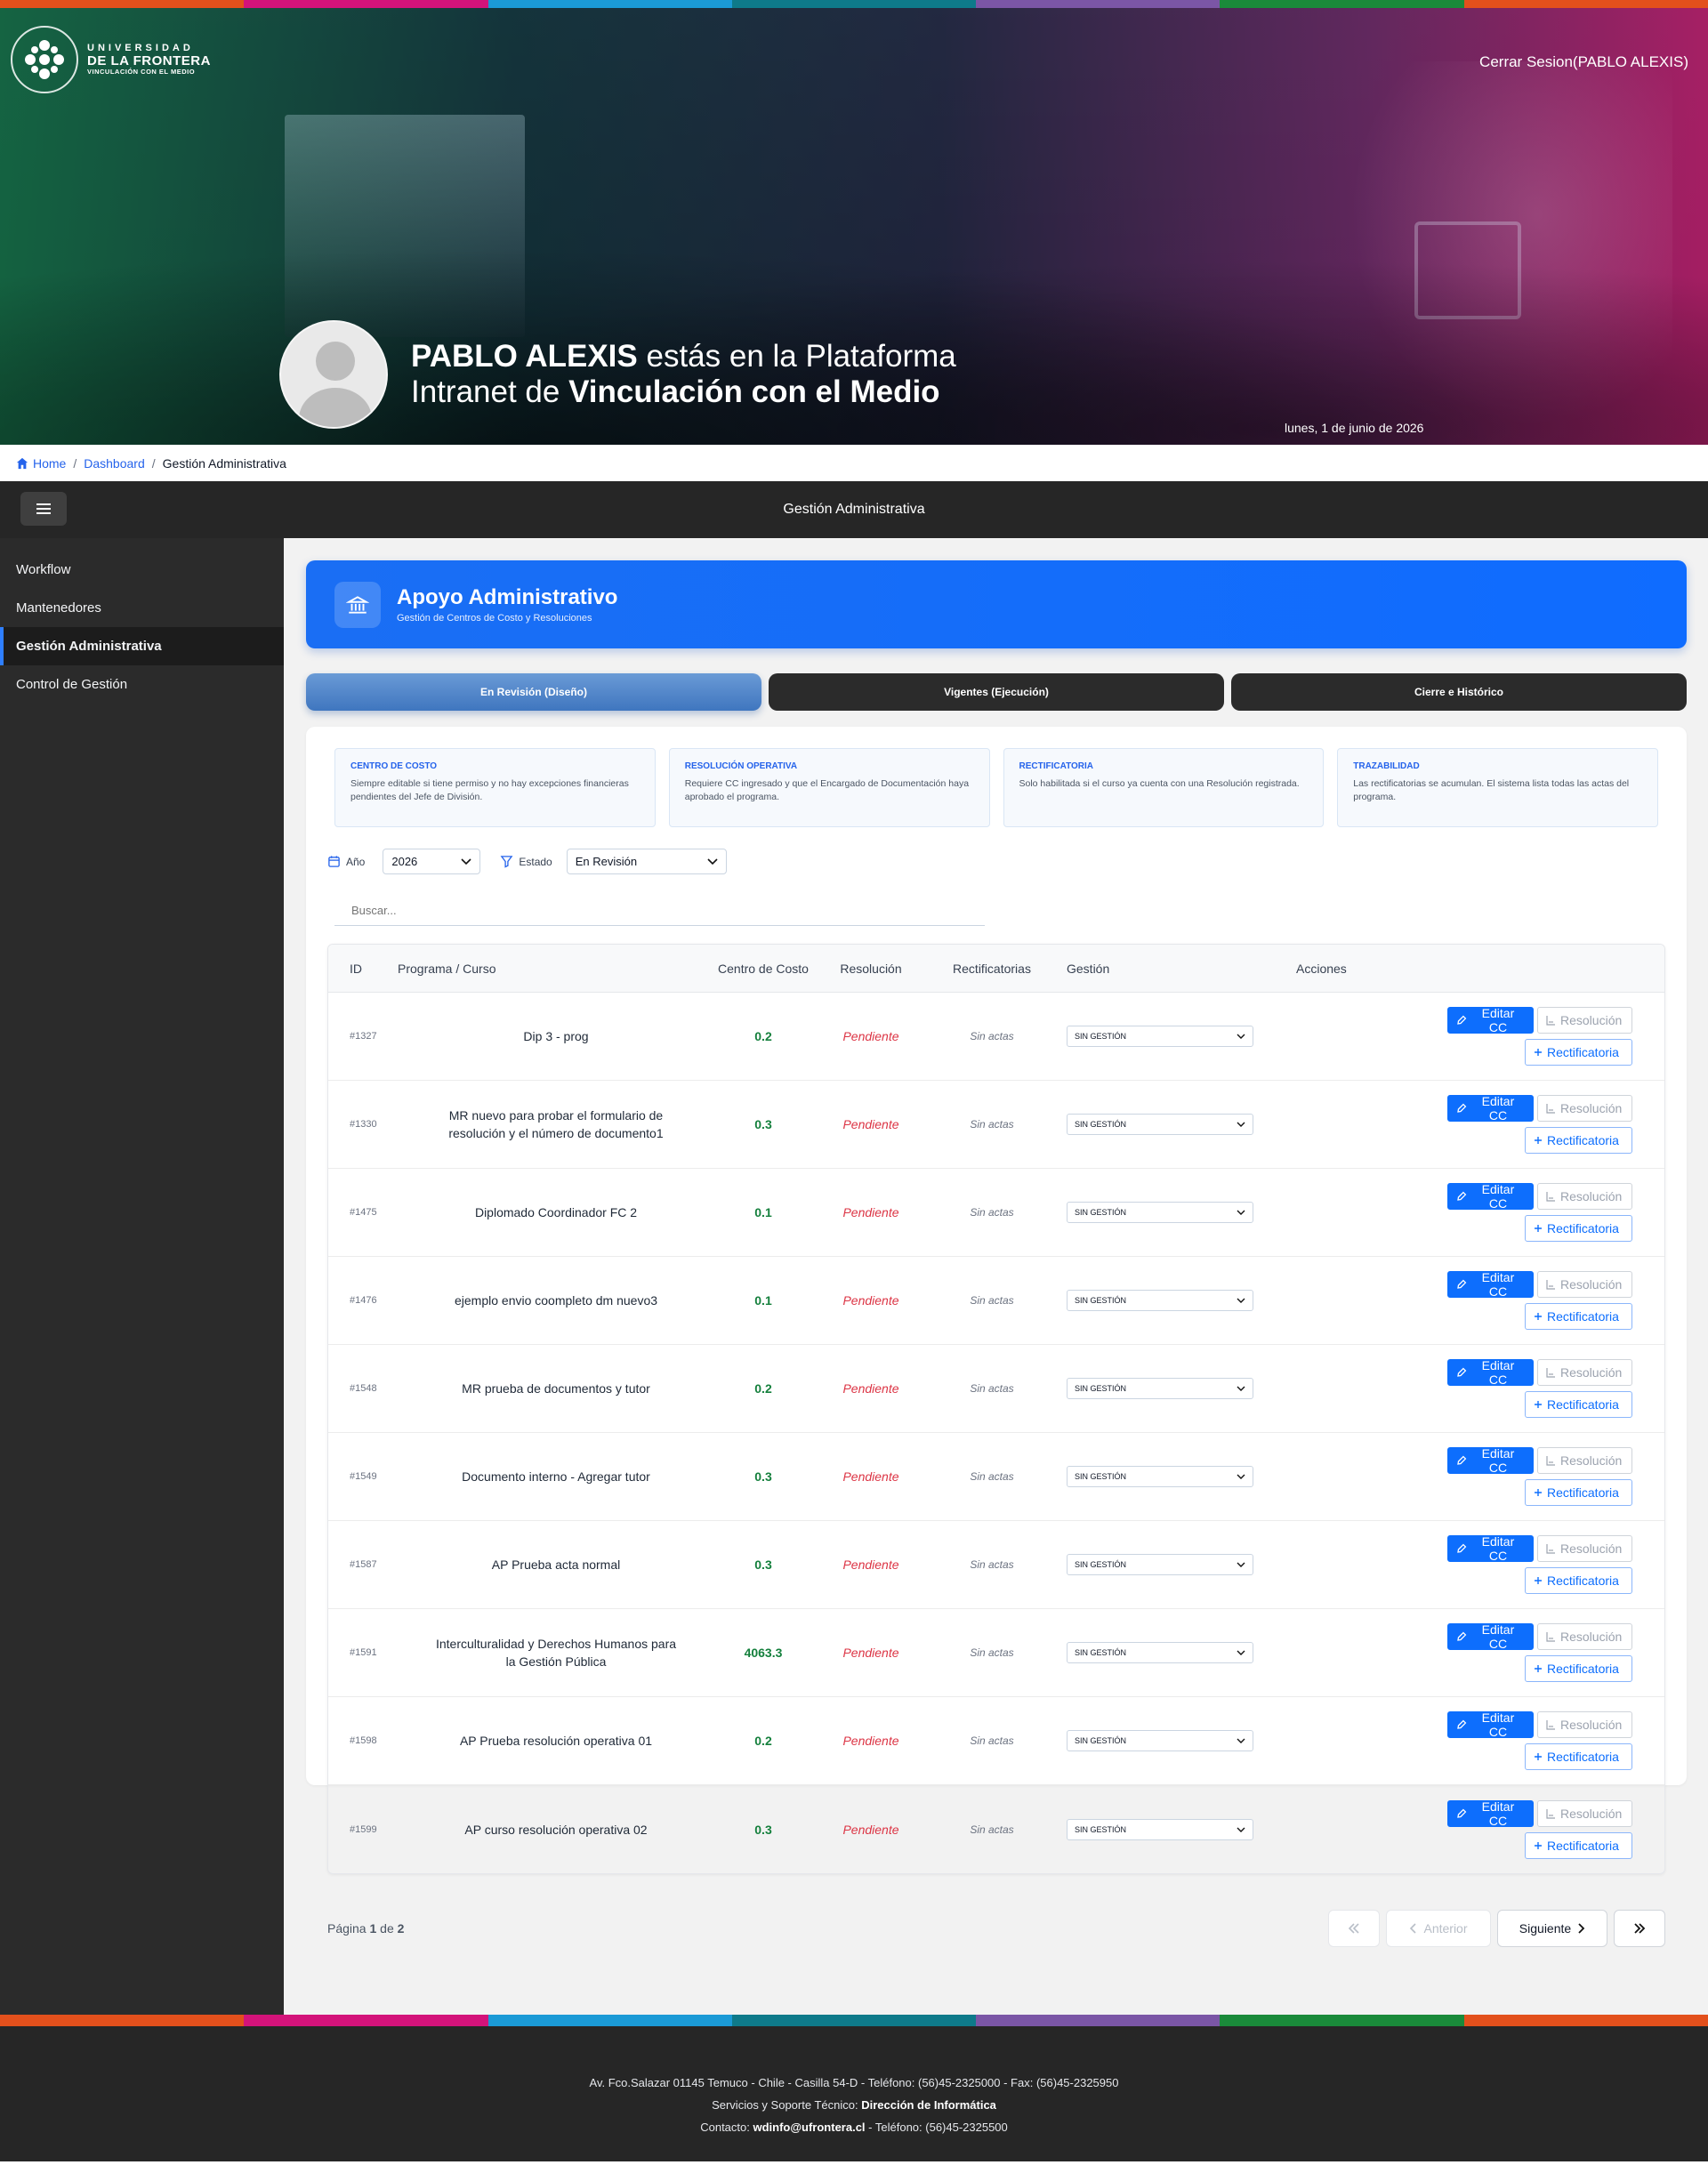 Image resolution: width=1708 pixels, height=2165 pixels. I want to click on year-select-value: 2026, so click(404, 861).